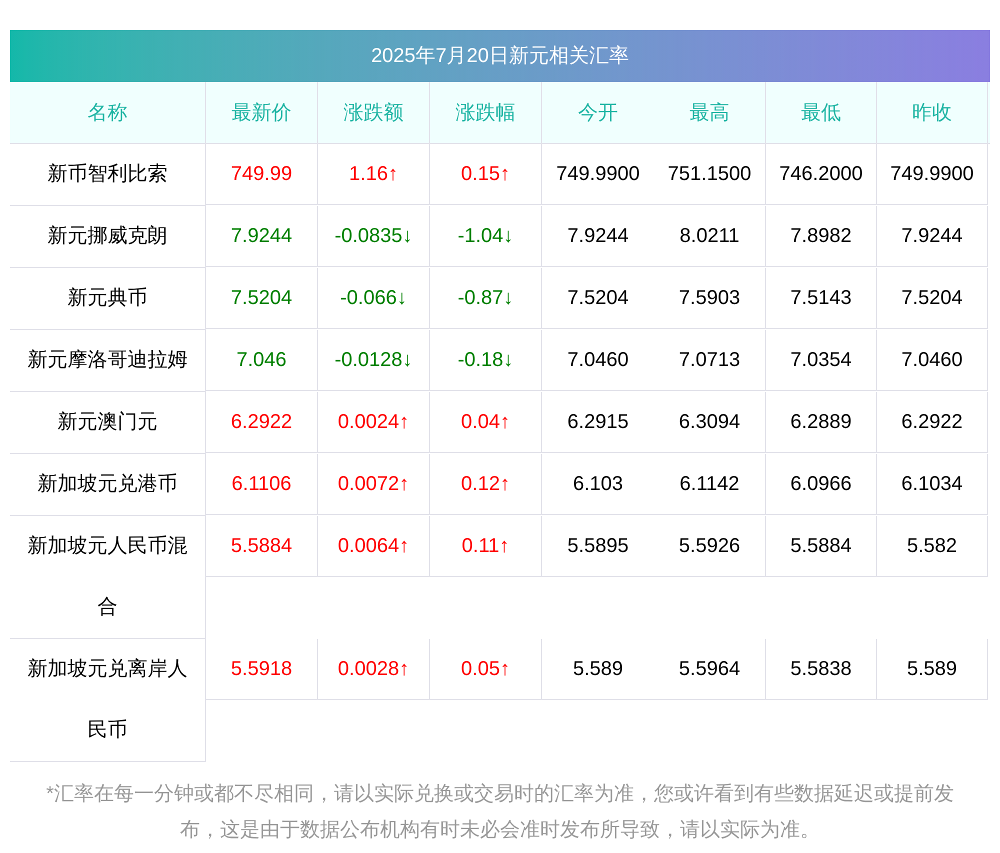 Image resolution: width=1000 pixels, height=853 pixels. I want to click on column-header: 名称, so click(108, 112).